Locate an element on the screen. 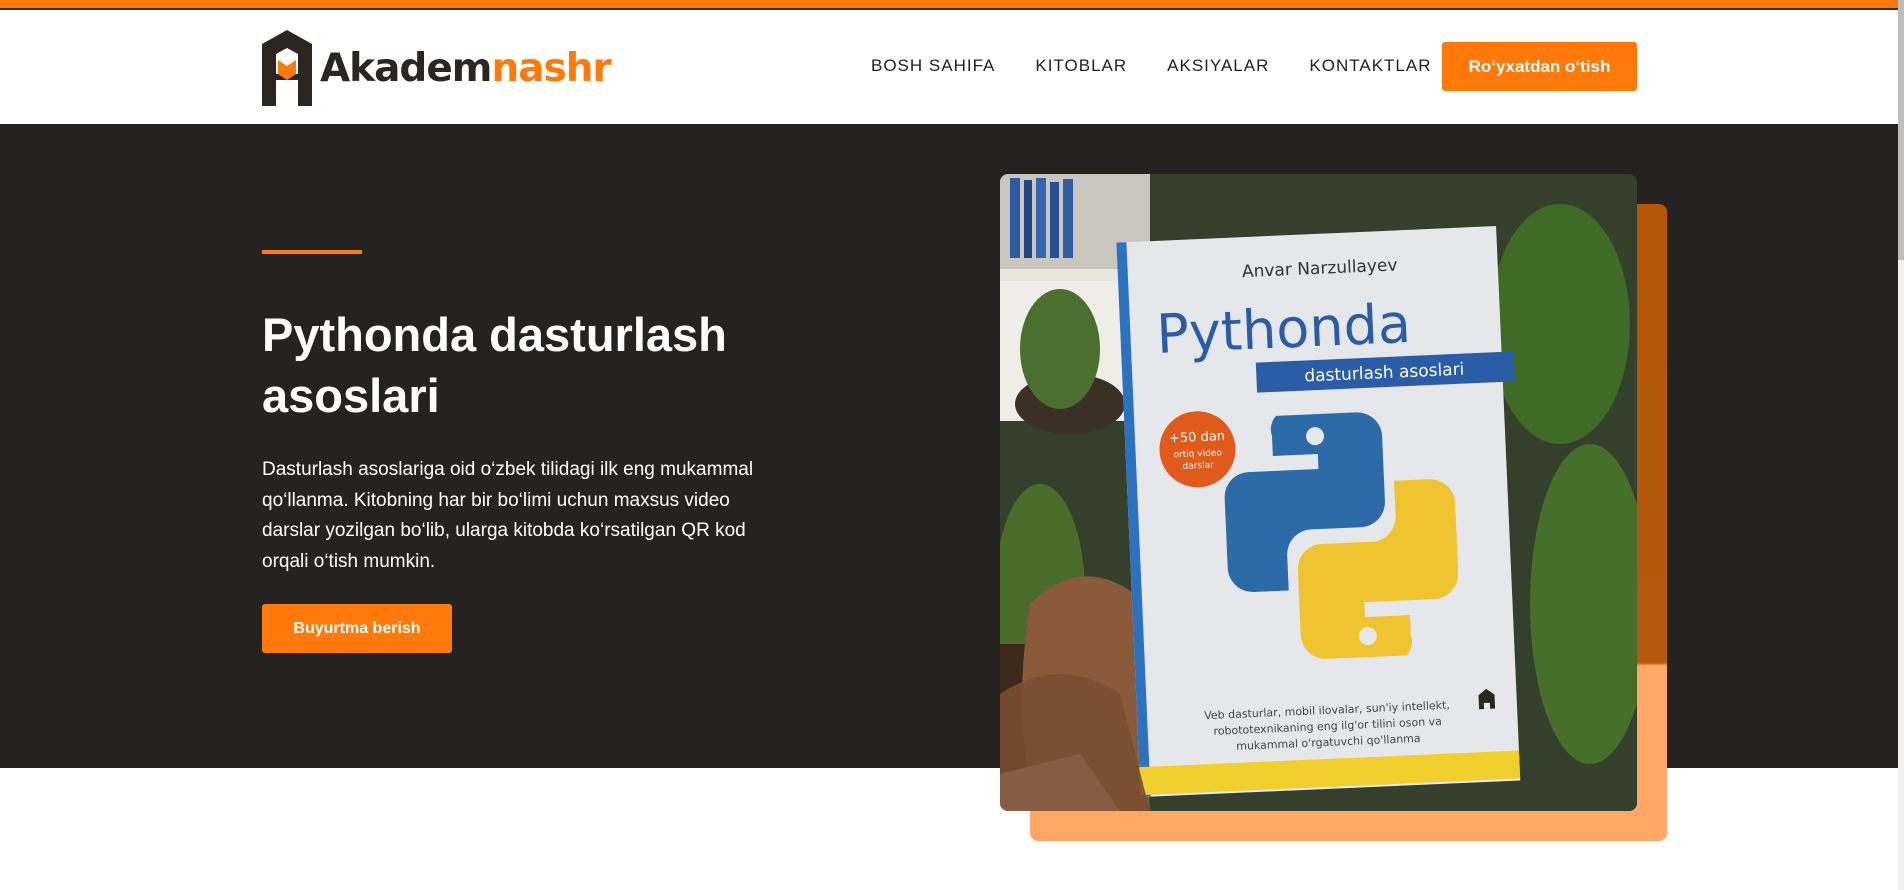 This screenshot has height=890, width=1904. brand-name-part2: nashr is located at coordinates (551, 68).